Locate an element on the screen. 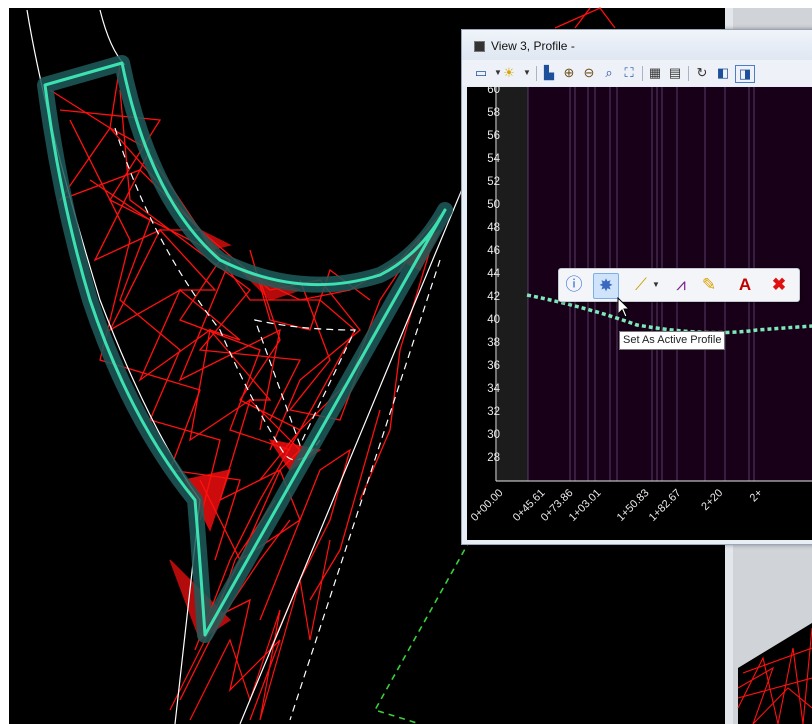 The width and height of the screenshot is (812, 724). y-tick-label: 38 is located at coordinates (493, 343).